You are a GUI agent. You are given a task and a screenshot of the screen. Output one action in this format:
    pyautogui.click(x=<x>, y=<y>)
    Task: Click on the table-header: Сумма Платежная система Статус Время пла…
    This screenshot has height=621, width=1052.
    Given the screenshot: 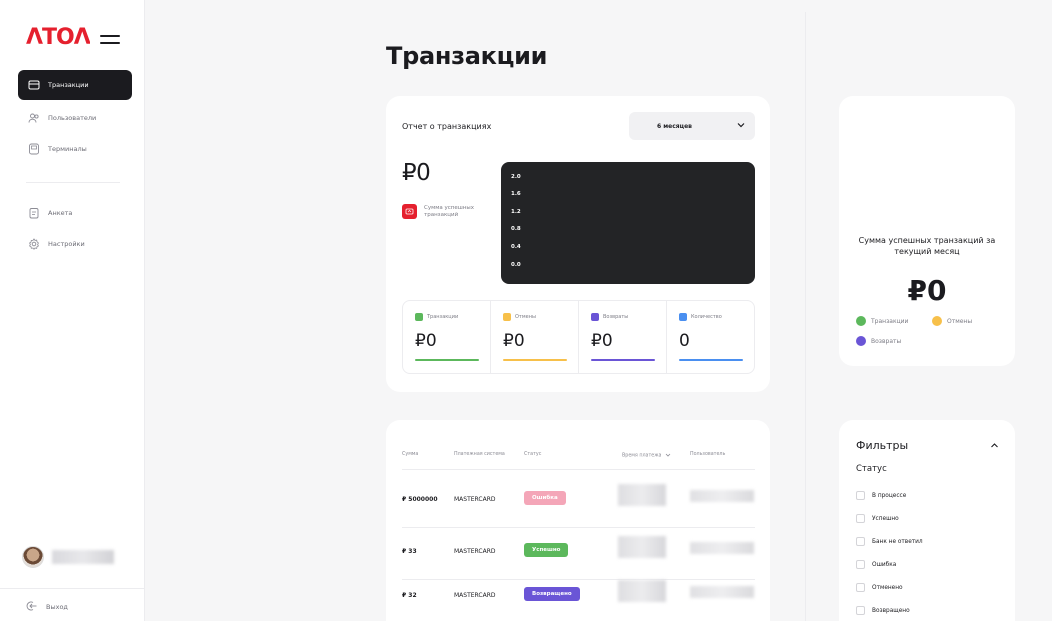 What is the action you would take?
    pyautogui.click(x=578, y=459)
    